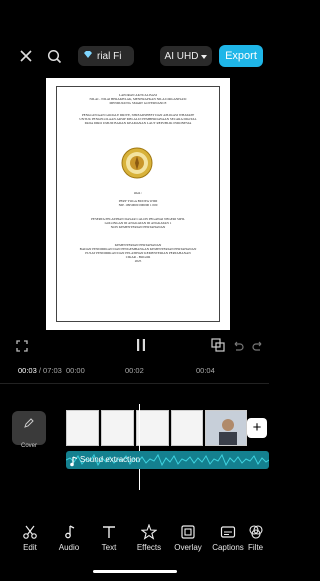 The height and width of the screenshot is (581, 320). I want to click on tool-label: Audio, so click(69, 547).